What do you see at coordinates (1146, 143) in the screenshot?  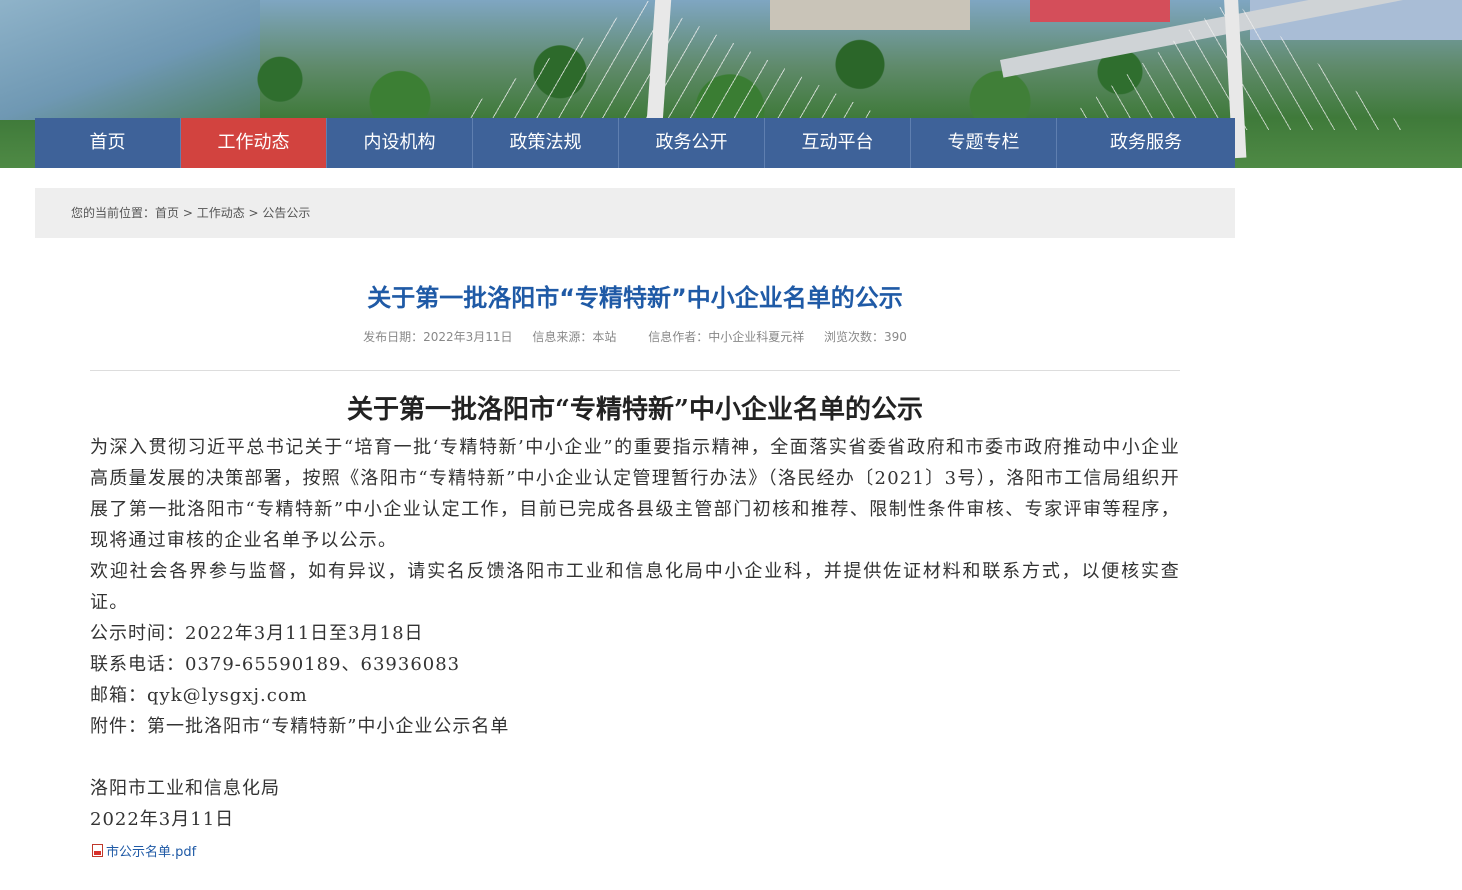 I see `nav-item-services: 政务服务` at bounding box center [1146, 143].